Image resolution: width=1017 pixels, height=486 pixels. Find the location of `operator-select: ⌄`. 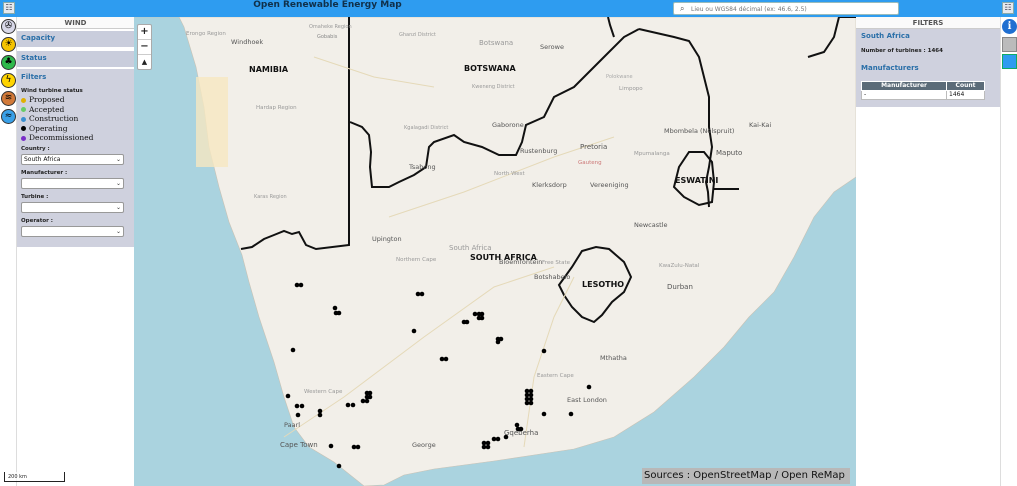

operator-select: ⌄ is located at coordinates (72, 231).